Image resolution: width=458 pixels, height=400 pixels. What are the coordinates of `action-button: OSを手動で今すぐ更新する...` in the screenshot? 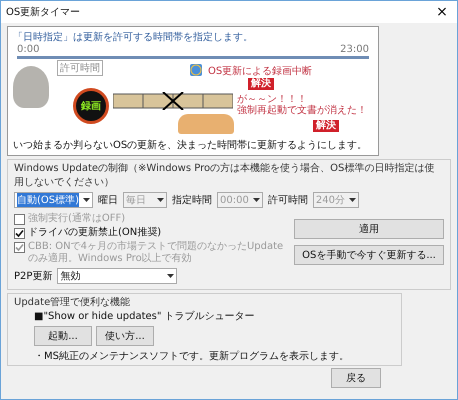 It's located at (369, 255).